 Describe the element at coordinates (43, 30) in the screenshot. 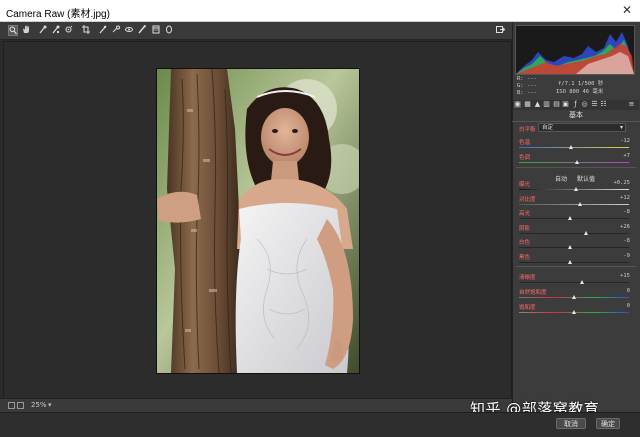

I see `white-balance-tool-icon` at that location.